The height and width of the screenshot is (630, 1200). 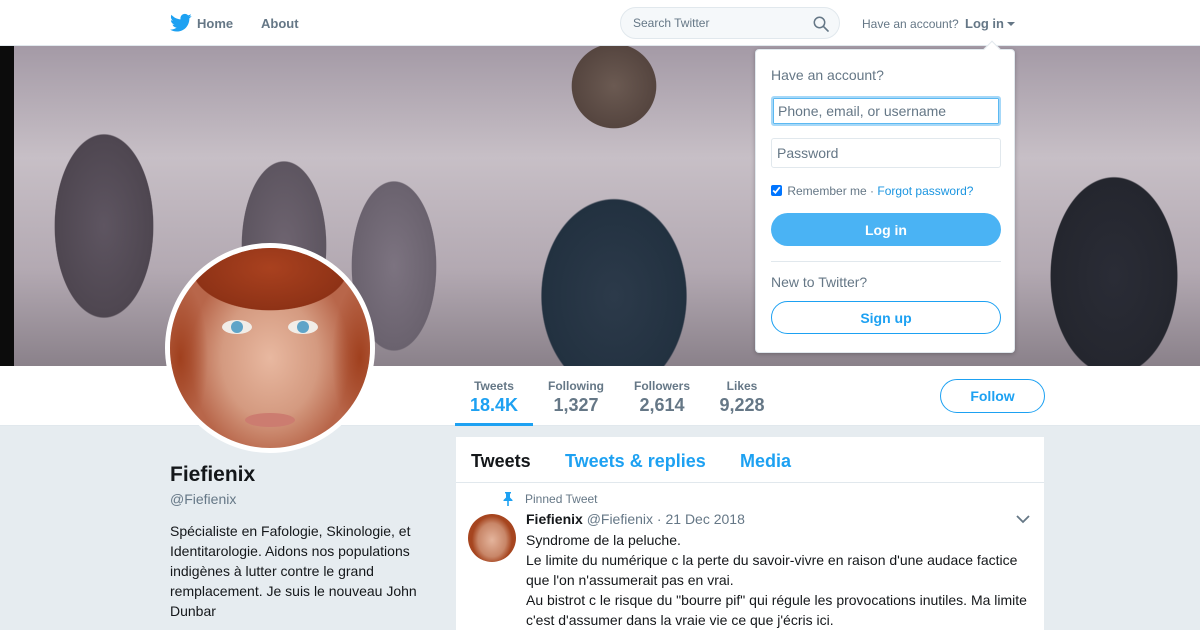 I want to click on pinned-tweet-label: Pinned Tweet, so click(x=561, y=499).